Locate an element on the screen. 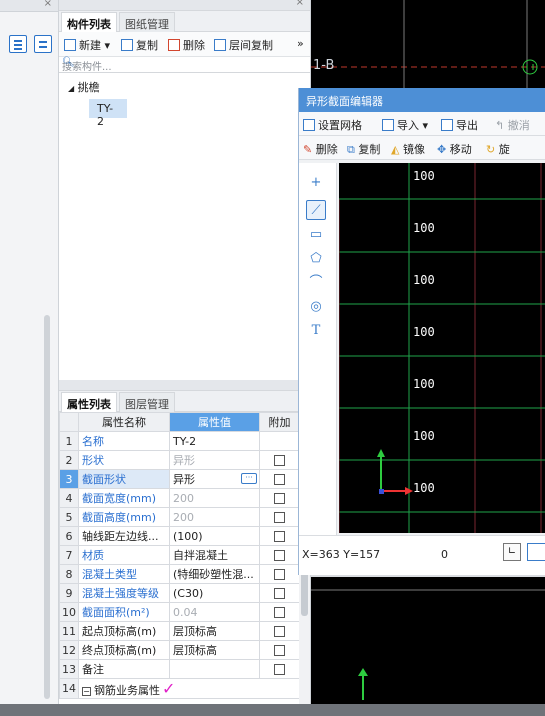  editor-copy-label: 复制 is located at coordinates (369, 149).